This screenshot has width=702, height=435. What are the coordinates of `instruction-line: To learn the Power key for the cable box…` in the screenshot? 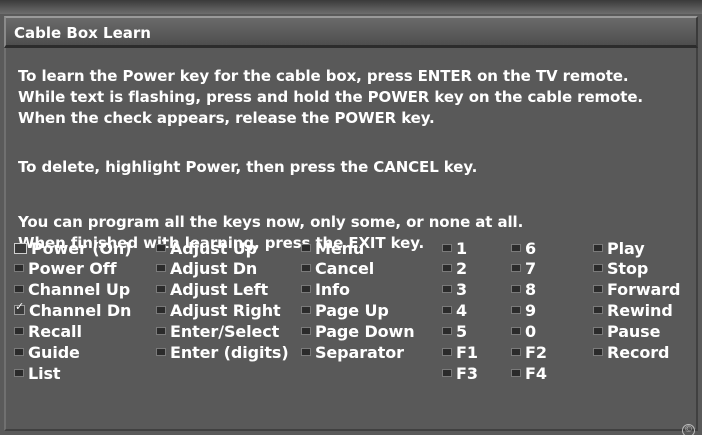 It's located at (323, 76).